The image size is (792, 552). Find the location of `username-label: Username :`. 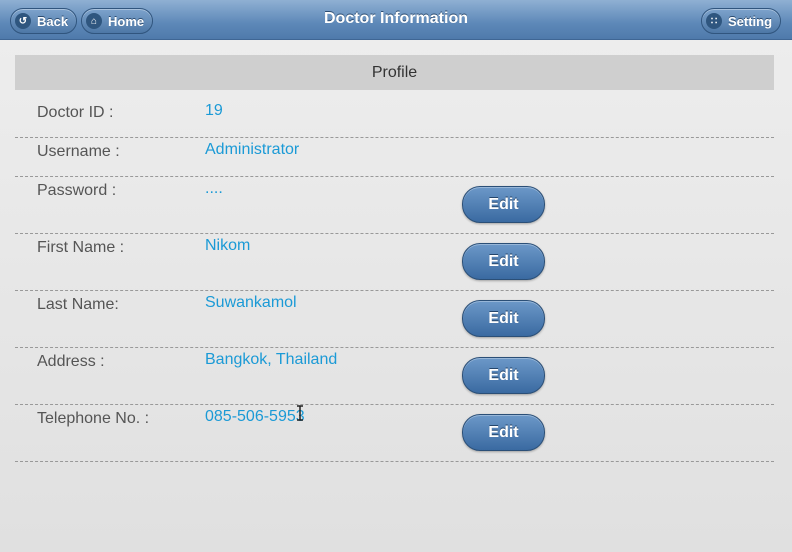

username-label: Username : is located at coordinates (78, 151).